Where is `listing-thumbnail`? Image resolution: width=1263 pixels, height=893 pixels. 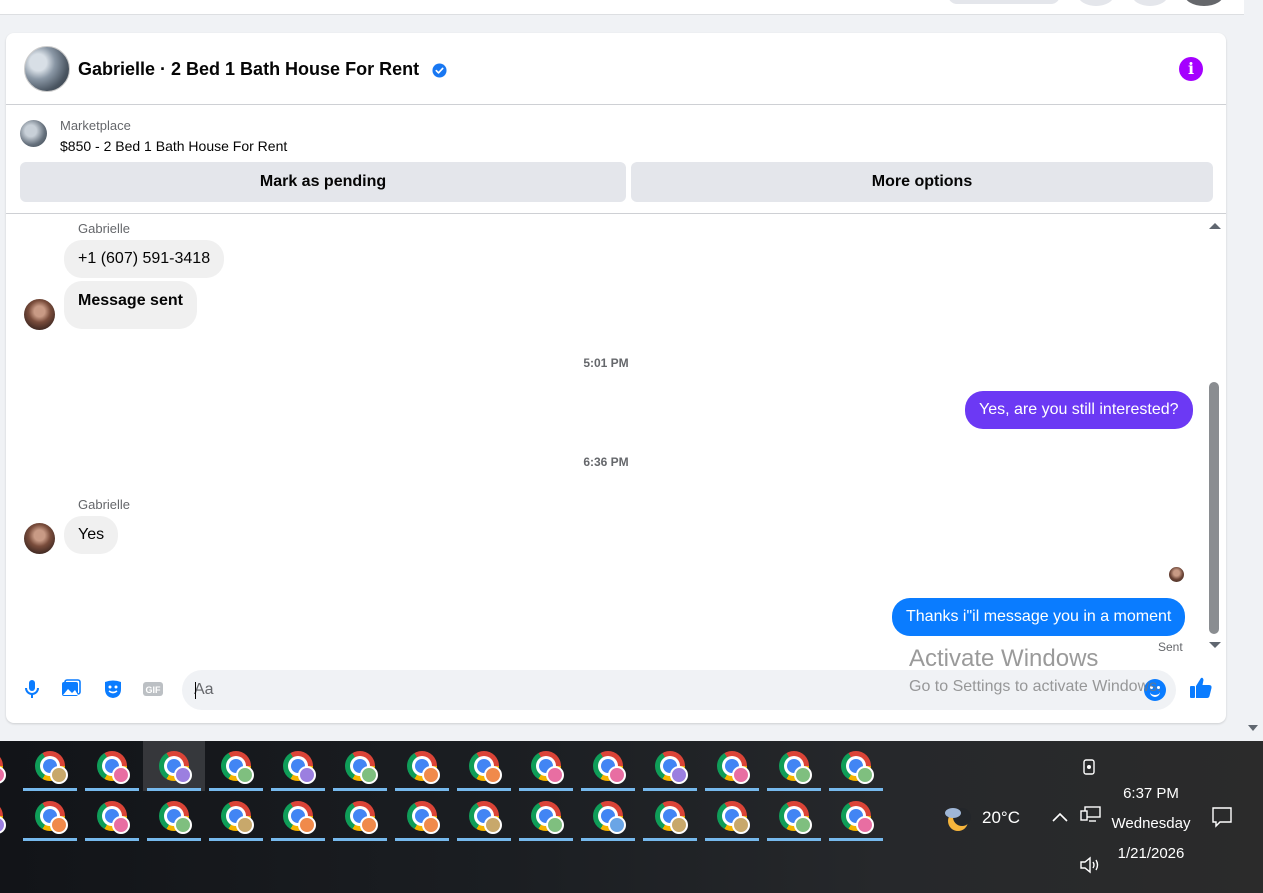 listing-thumbnail is located at coordinates (33, 133).